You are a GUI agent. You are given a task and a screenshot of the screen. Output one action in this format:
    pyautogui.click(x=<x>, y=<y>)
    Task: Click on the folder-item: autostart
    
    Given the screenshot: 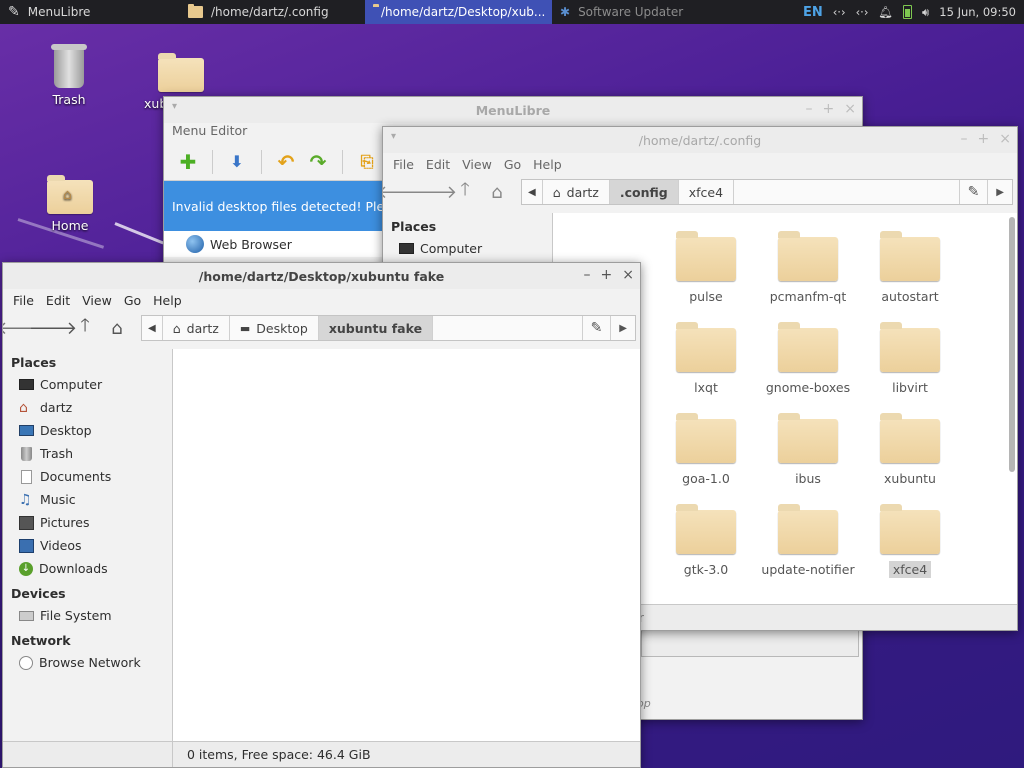 What is the action you would take?
    pyautogui.click(x=910, y=265)
    